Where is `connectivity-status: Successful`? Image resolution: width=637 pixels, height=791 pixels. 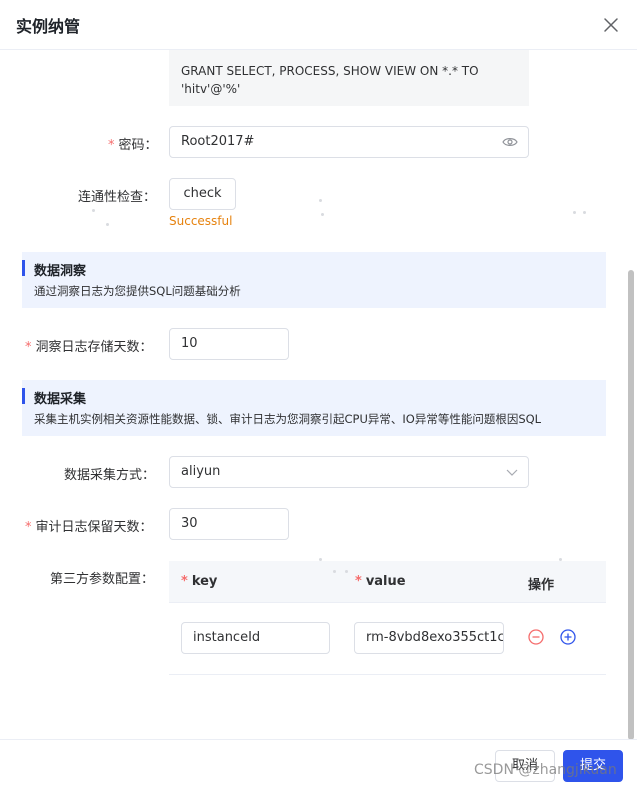 connectivity-status: Successful is located at coordinates (201, 221).